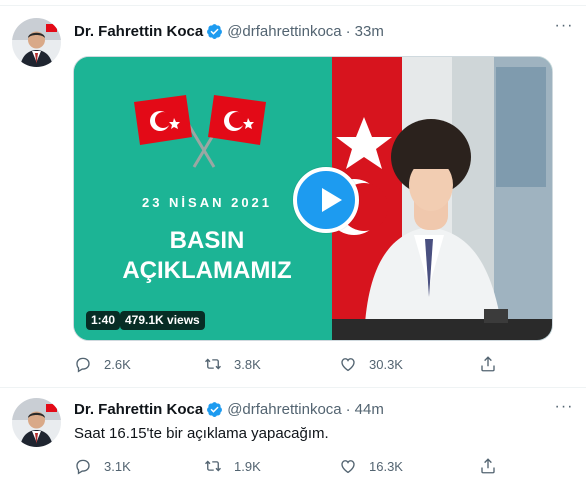 This screenshot has height=486, width=586. Describe the element at coordinates (247, 364) in the screenshot. I see `retweet-count: 3.8K` at that location.